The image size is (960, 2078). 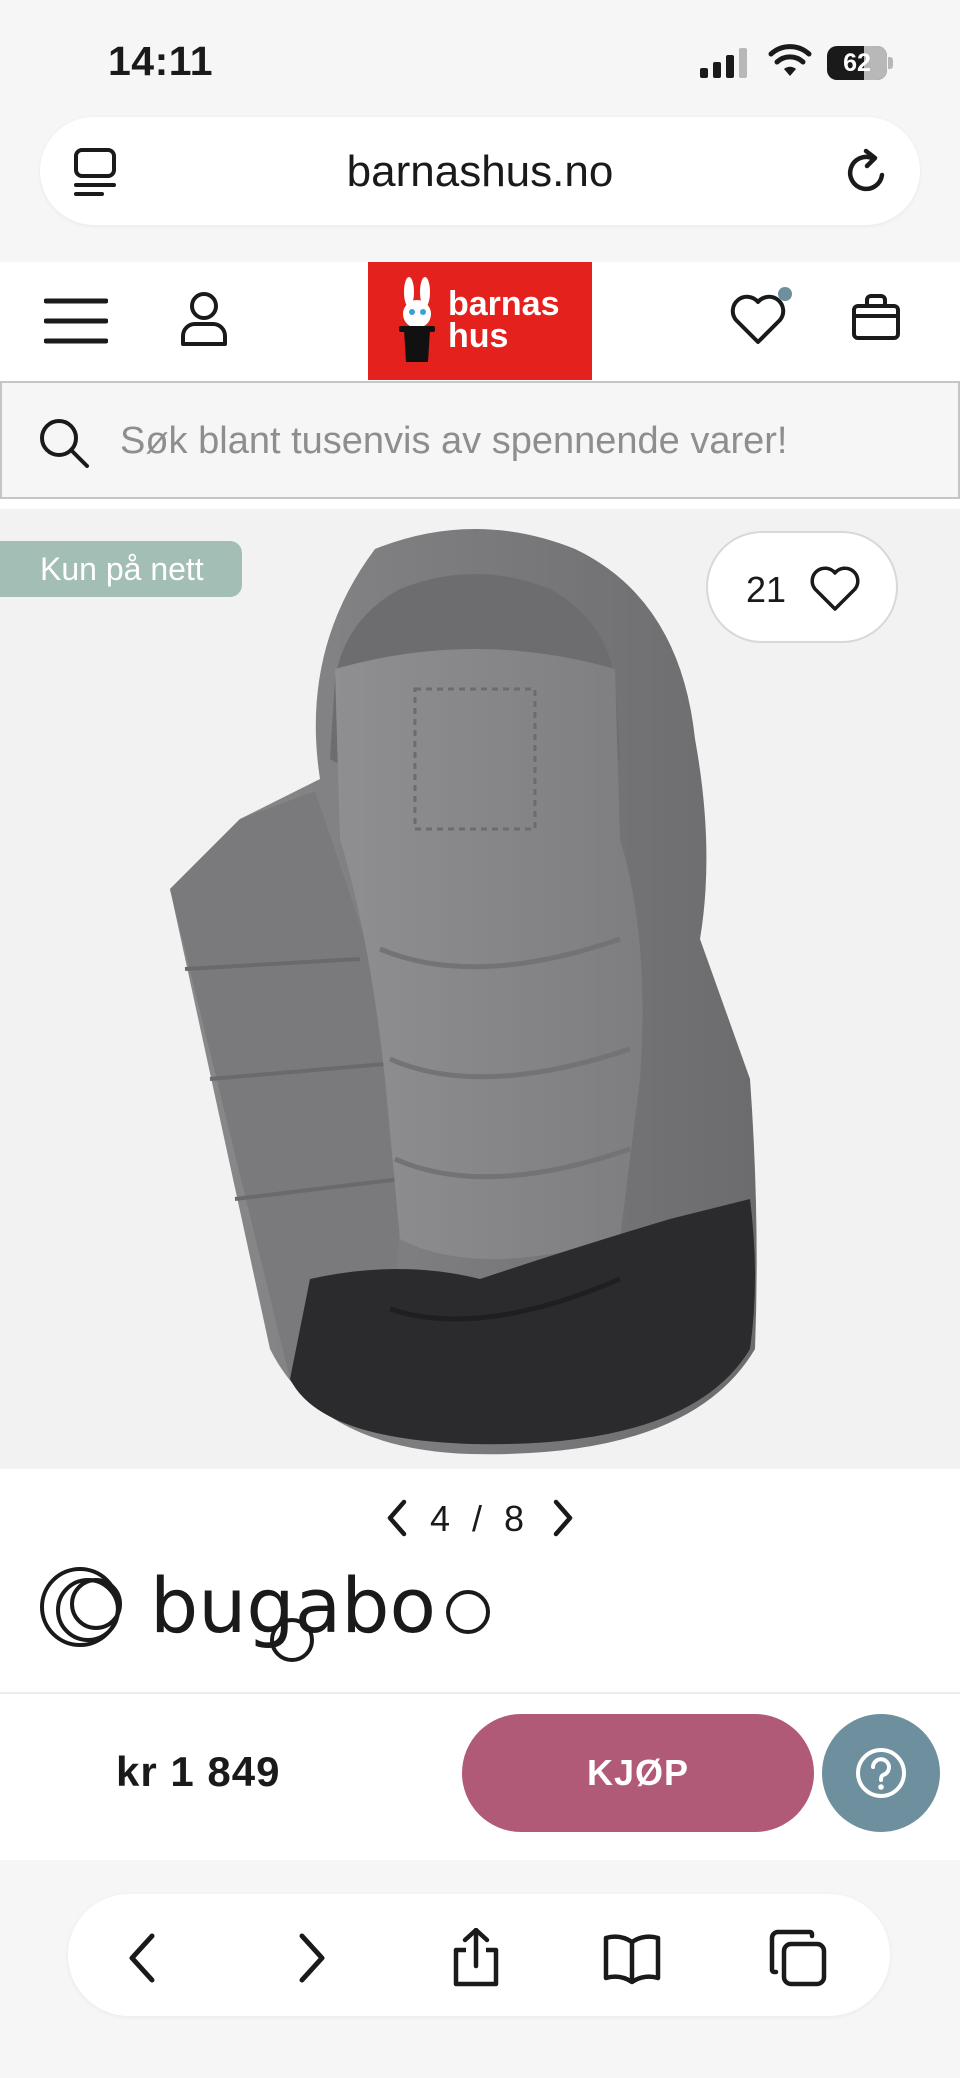 I want to click on book-icon, so click(x=632, y=1958).